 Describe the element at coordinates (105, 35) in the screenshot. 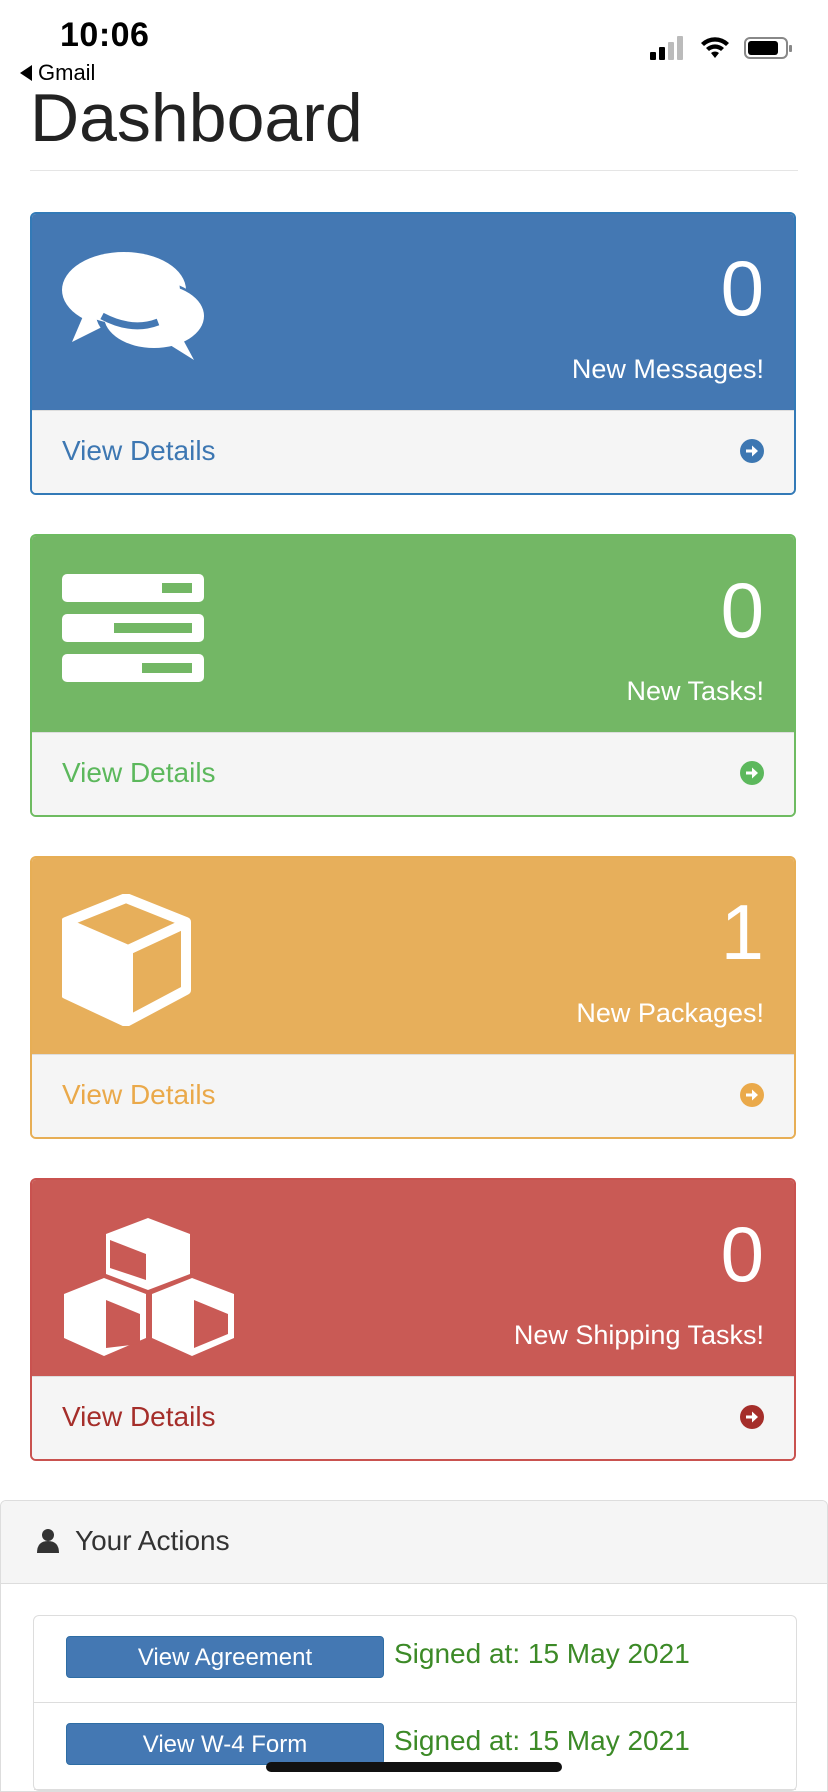

I see `status-time: 10:06` at that location.